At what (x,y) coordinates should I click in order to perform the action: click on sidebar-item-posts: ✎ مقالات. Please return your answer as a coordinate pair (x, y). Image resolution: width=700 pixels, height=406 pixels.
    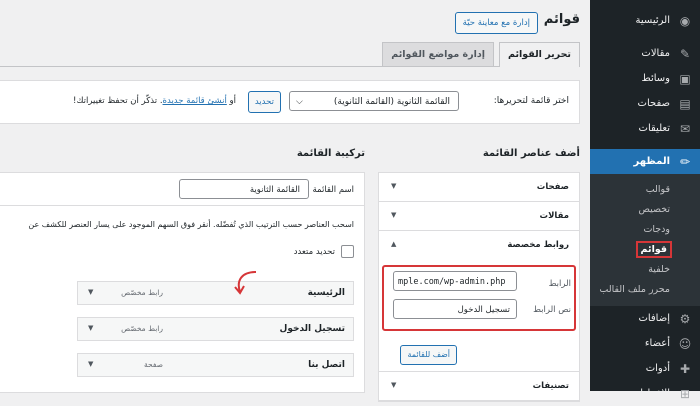
    Looking at the image, I should click on (645, 53).